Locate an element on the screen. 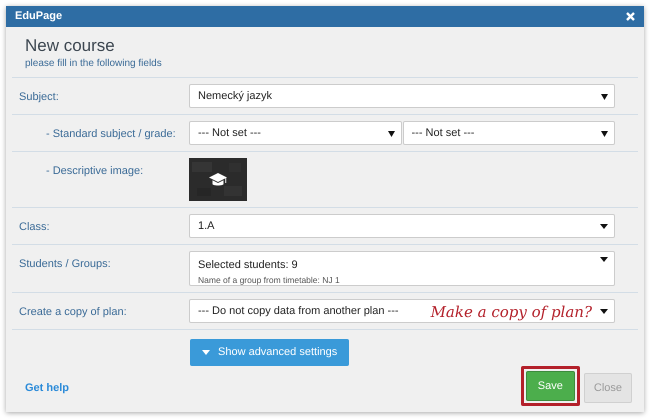  handwritten-note: Make a copy of plan? is located at coordinates (511, 312).